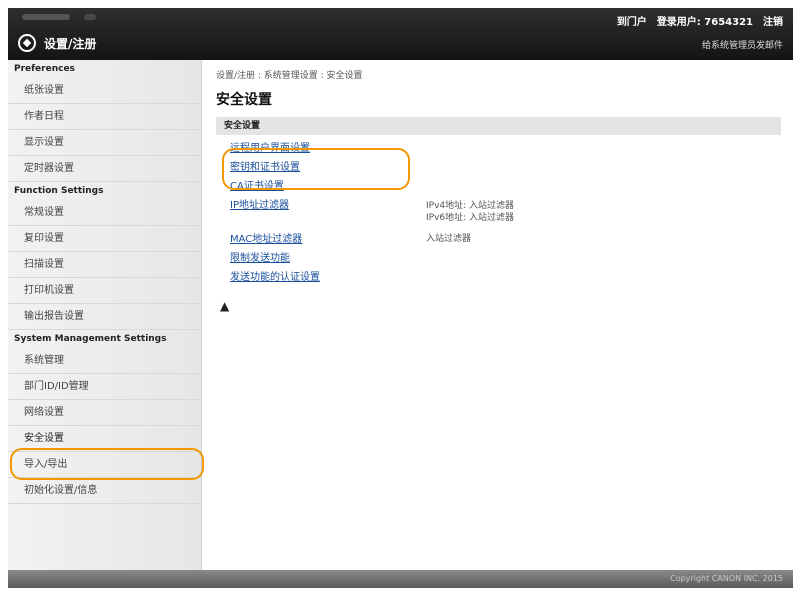 The height and width of the screenshot is (594, 801). I want to click on sidebar-item-department-id: 部门ID/ID管理, so click(104, 387).